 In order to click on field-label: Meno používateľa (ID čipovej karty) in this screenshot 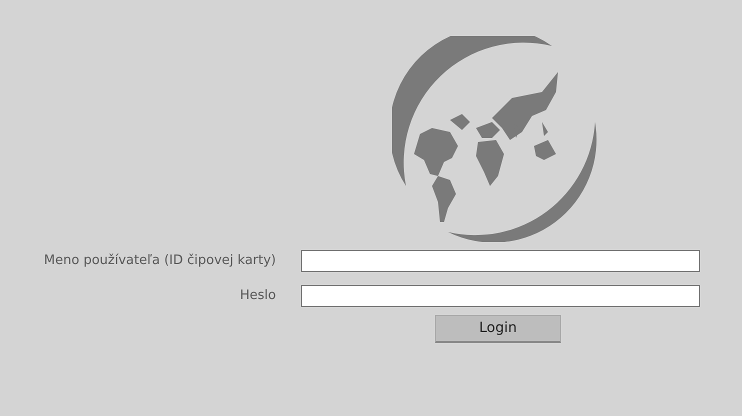, I will do `click(159, 261)`.